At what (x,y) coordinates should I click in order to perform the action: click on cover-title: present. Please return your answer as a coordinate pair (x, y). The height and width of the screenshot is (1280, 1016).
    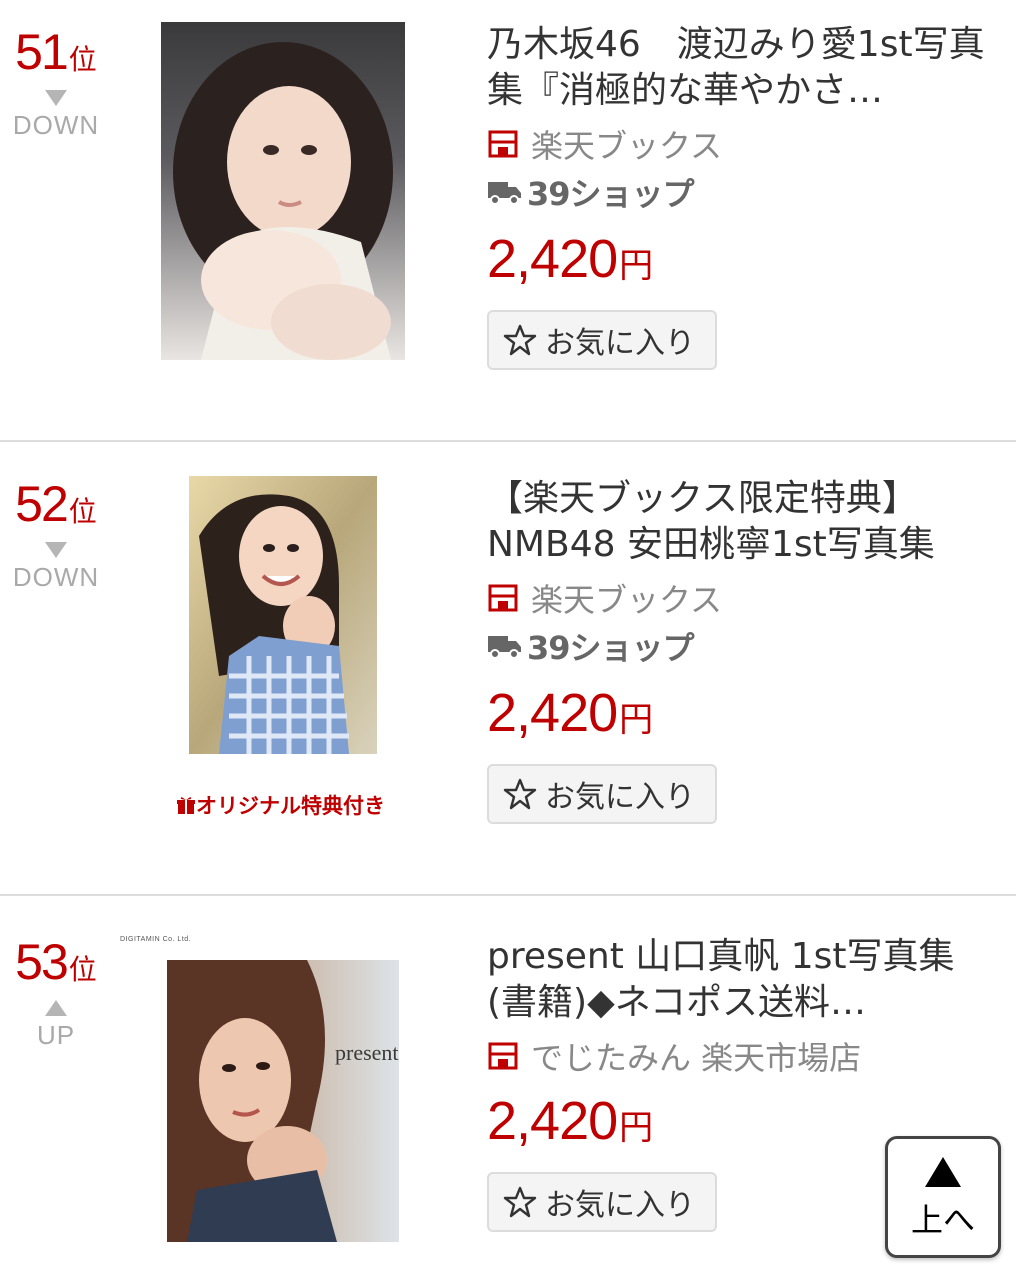
    Looking at the image, I should click on (367, 1052).